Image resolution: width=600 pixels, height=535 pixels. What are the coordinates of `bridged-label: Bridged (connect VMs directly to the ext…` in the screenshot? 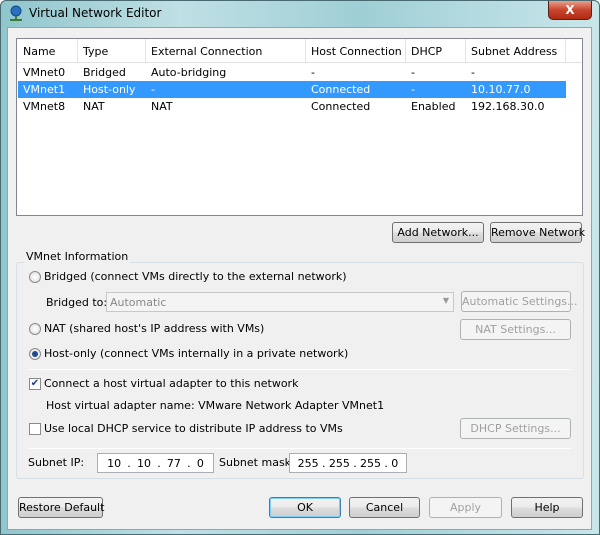 It's located at (195, 276).